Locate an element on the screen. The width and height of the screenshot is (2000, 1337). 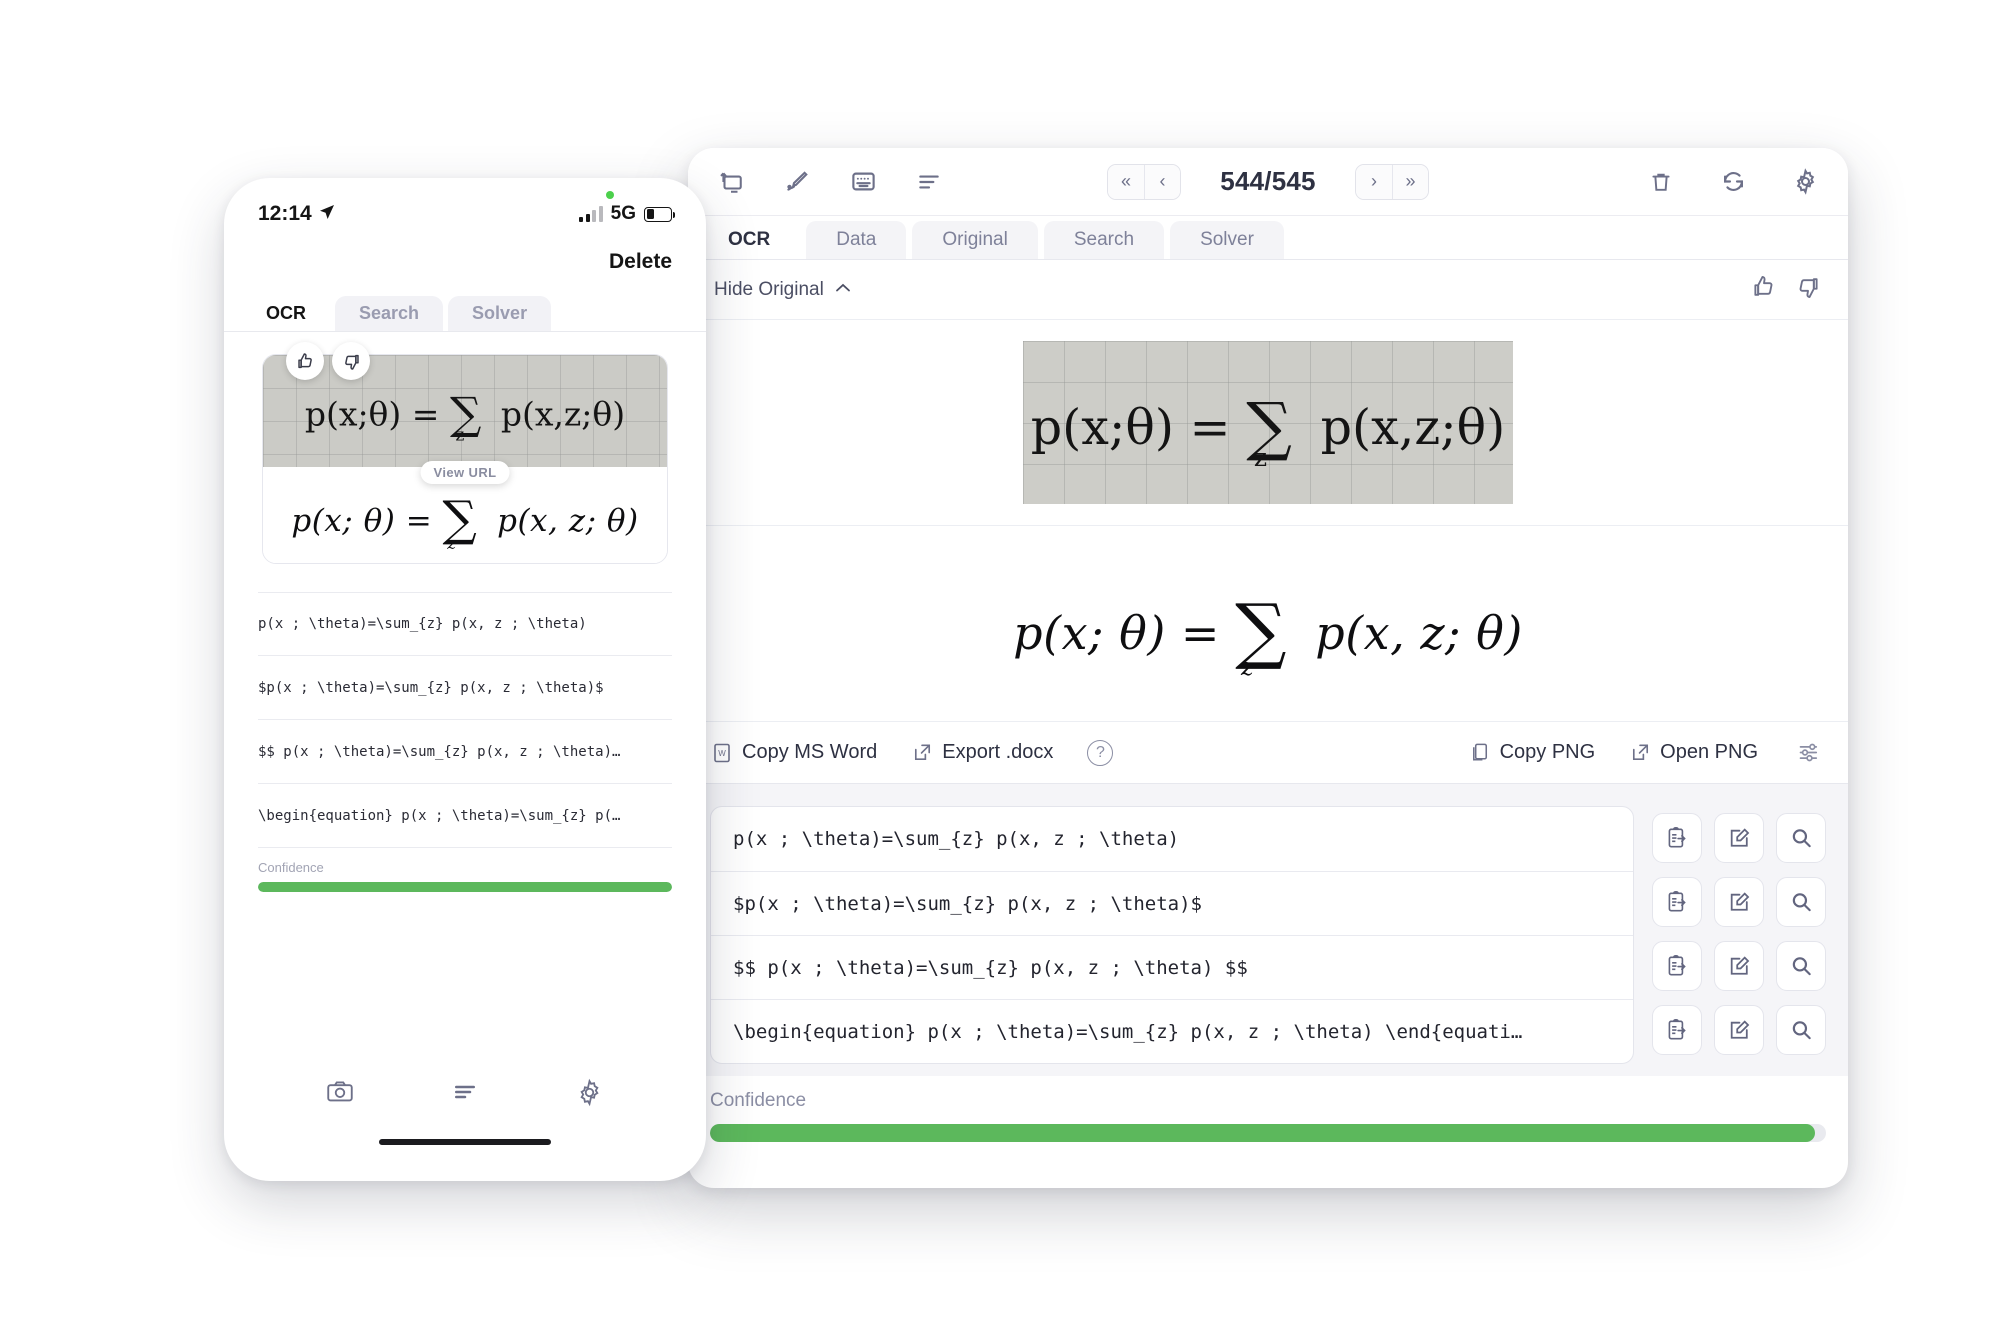
view-url-tooltip: View URL is located at coordinates (465, 472).